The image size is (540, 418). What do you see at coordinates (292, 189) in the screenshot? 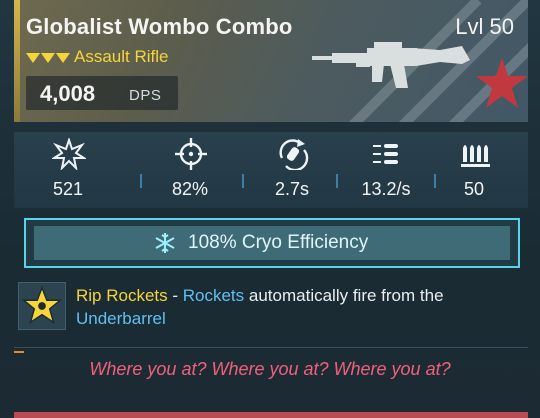
I see `stat-reload-value: 2.7s` at bounding box center [292, 189].